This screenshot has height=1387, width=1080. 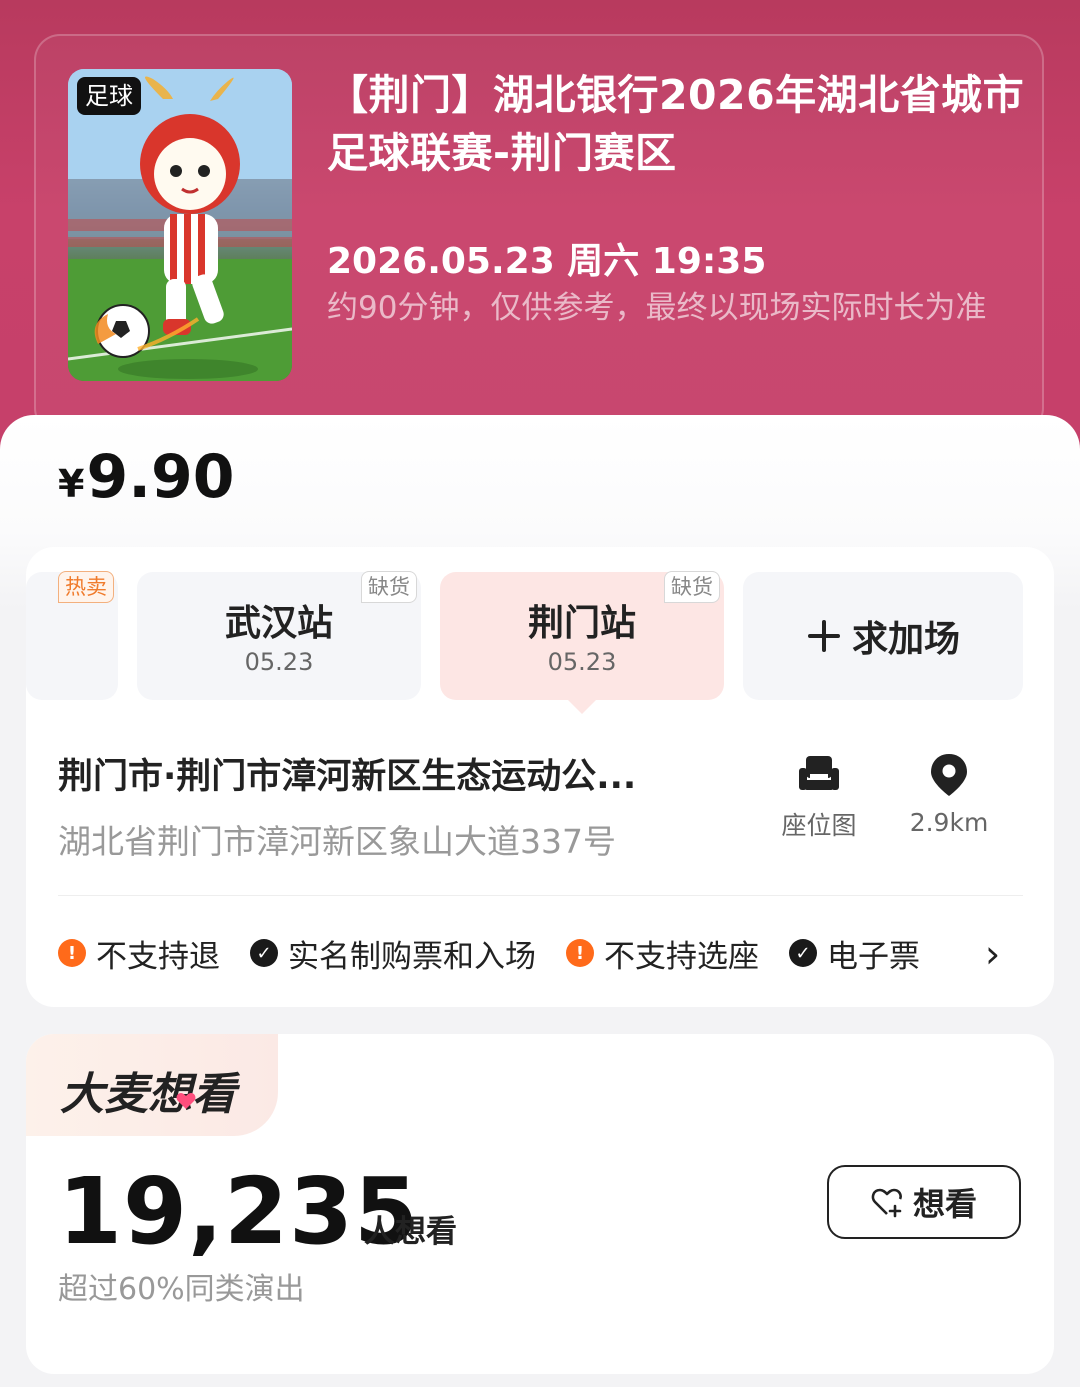 I want to click on request-session-label: 求加场, so click(x=905, y=639).